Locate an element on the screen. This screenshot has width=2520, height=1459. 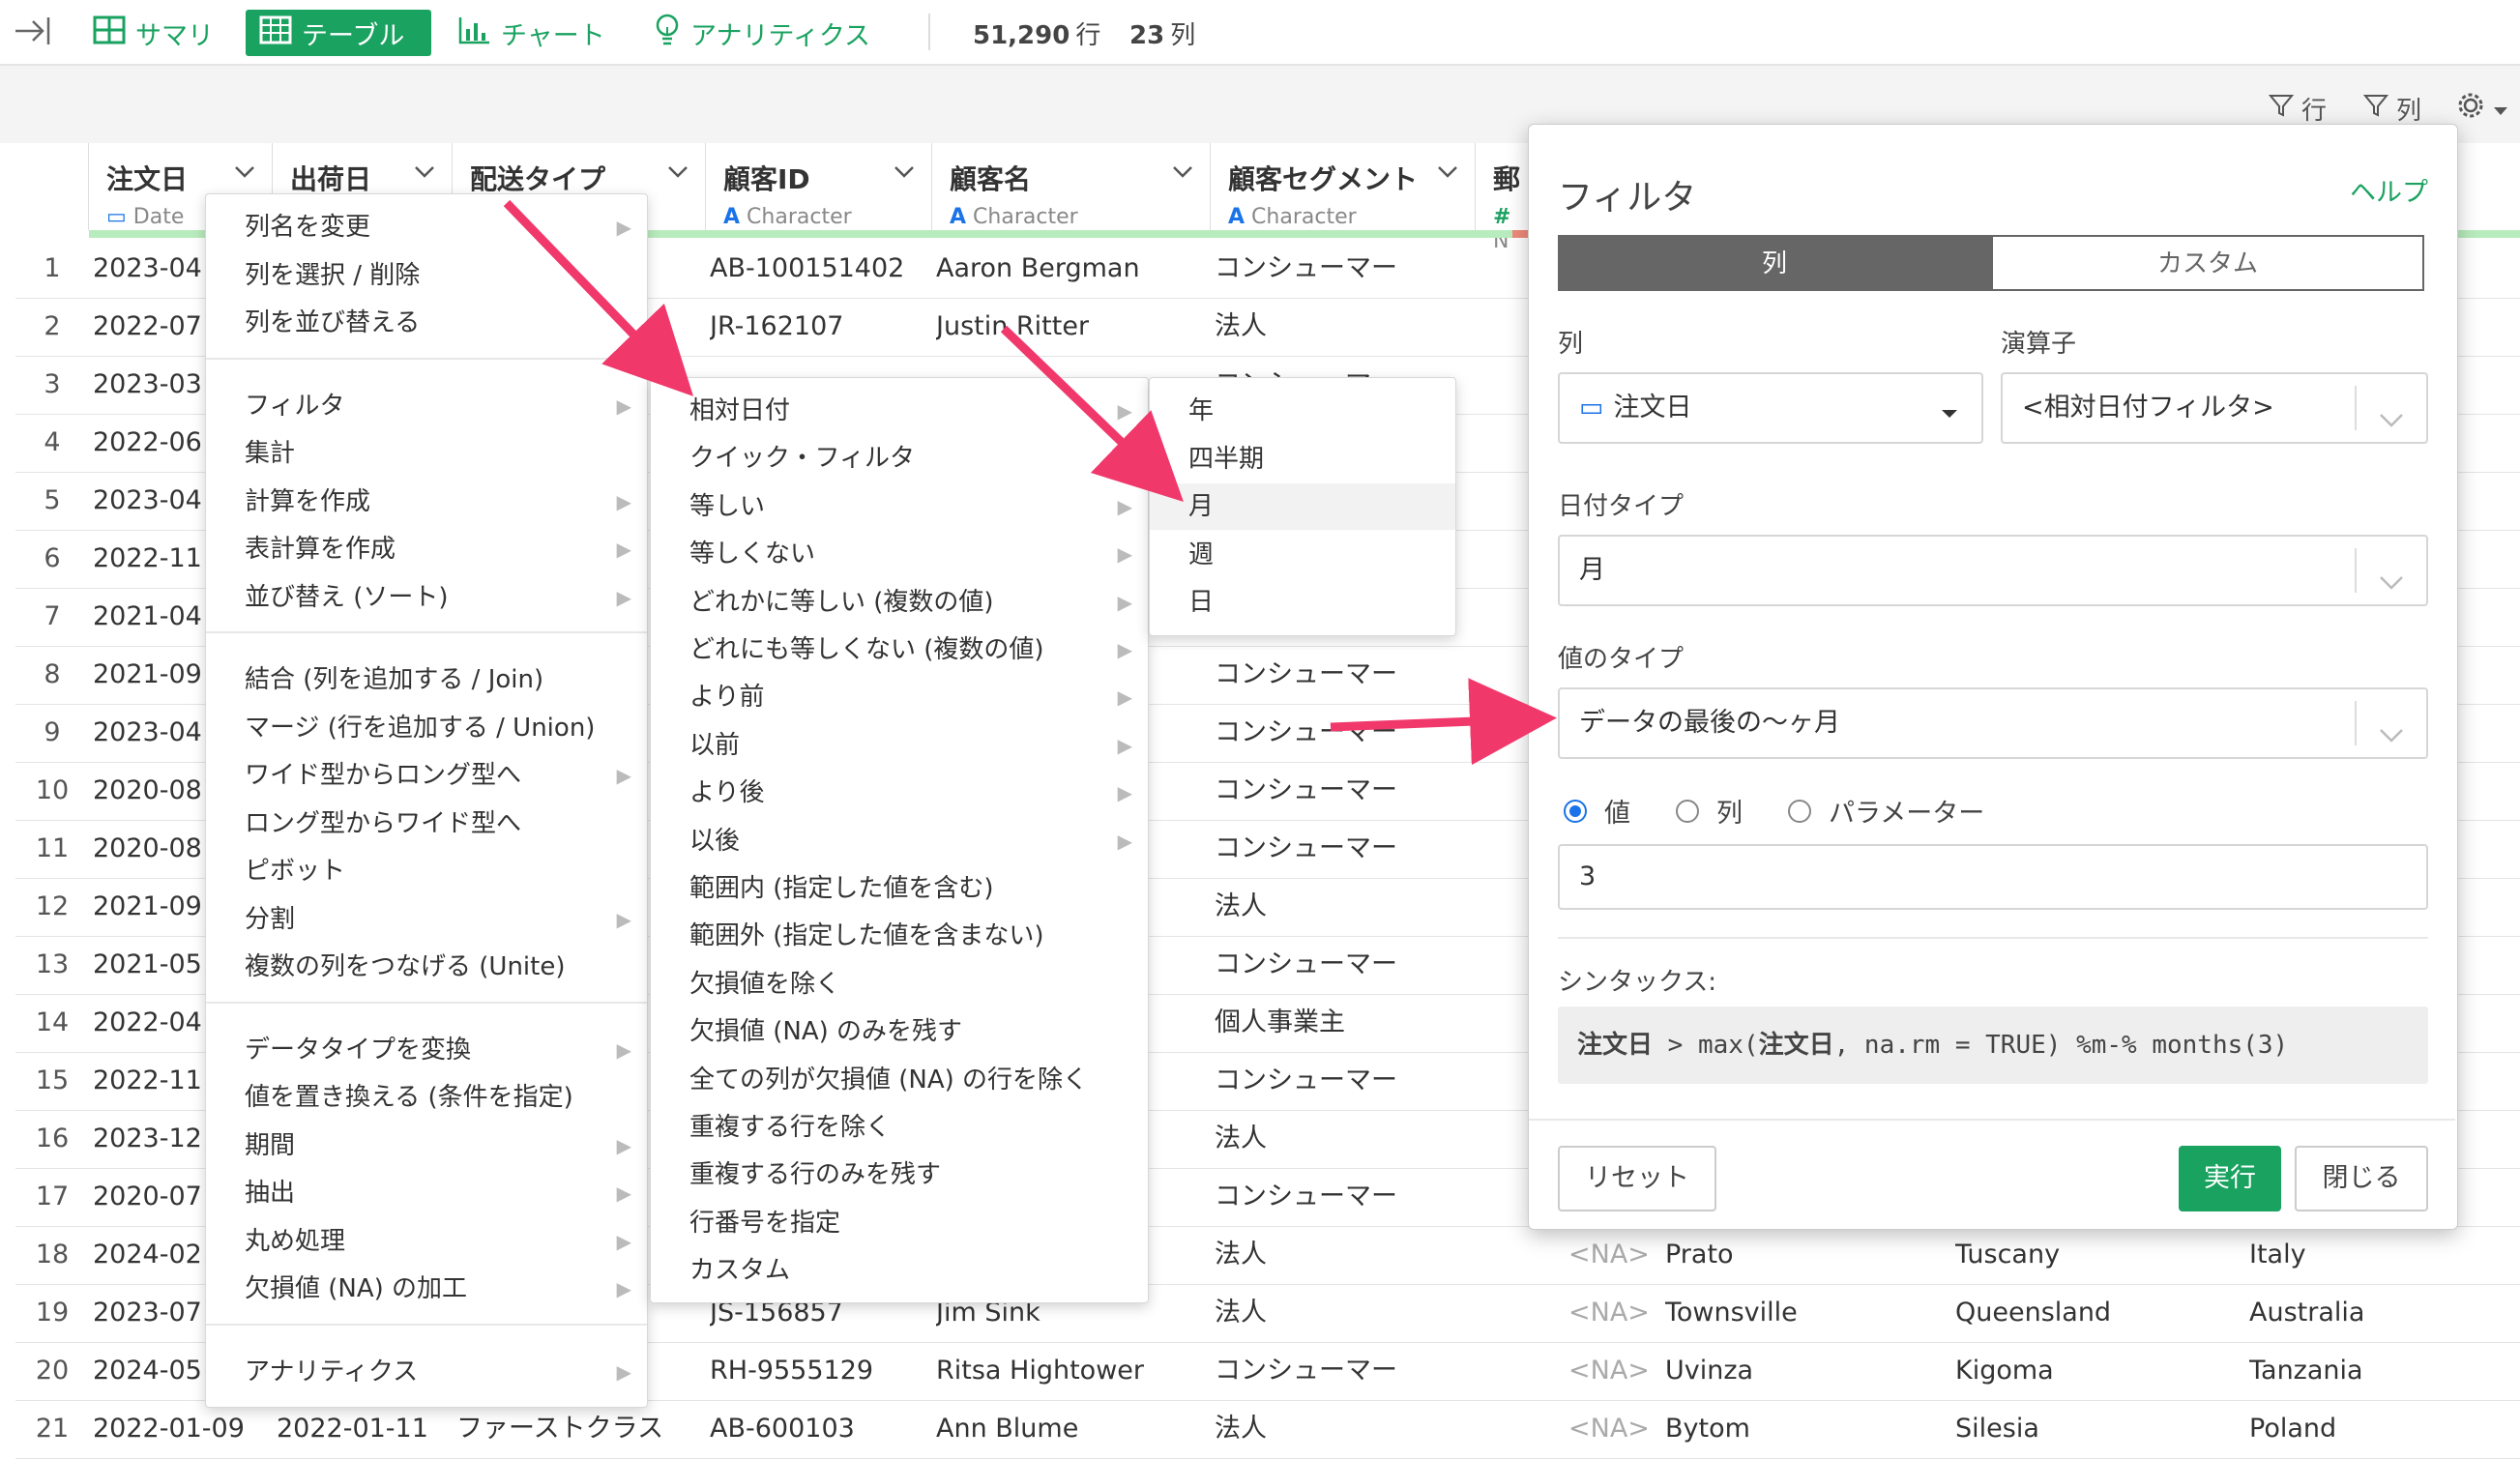
arrow-to-filter-submenu is located at coordinates (599, 297).